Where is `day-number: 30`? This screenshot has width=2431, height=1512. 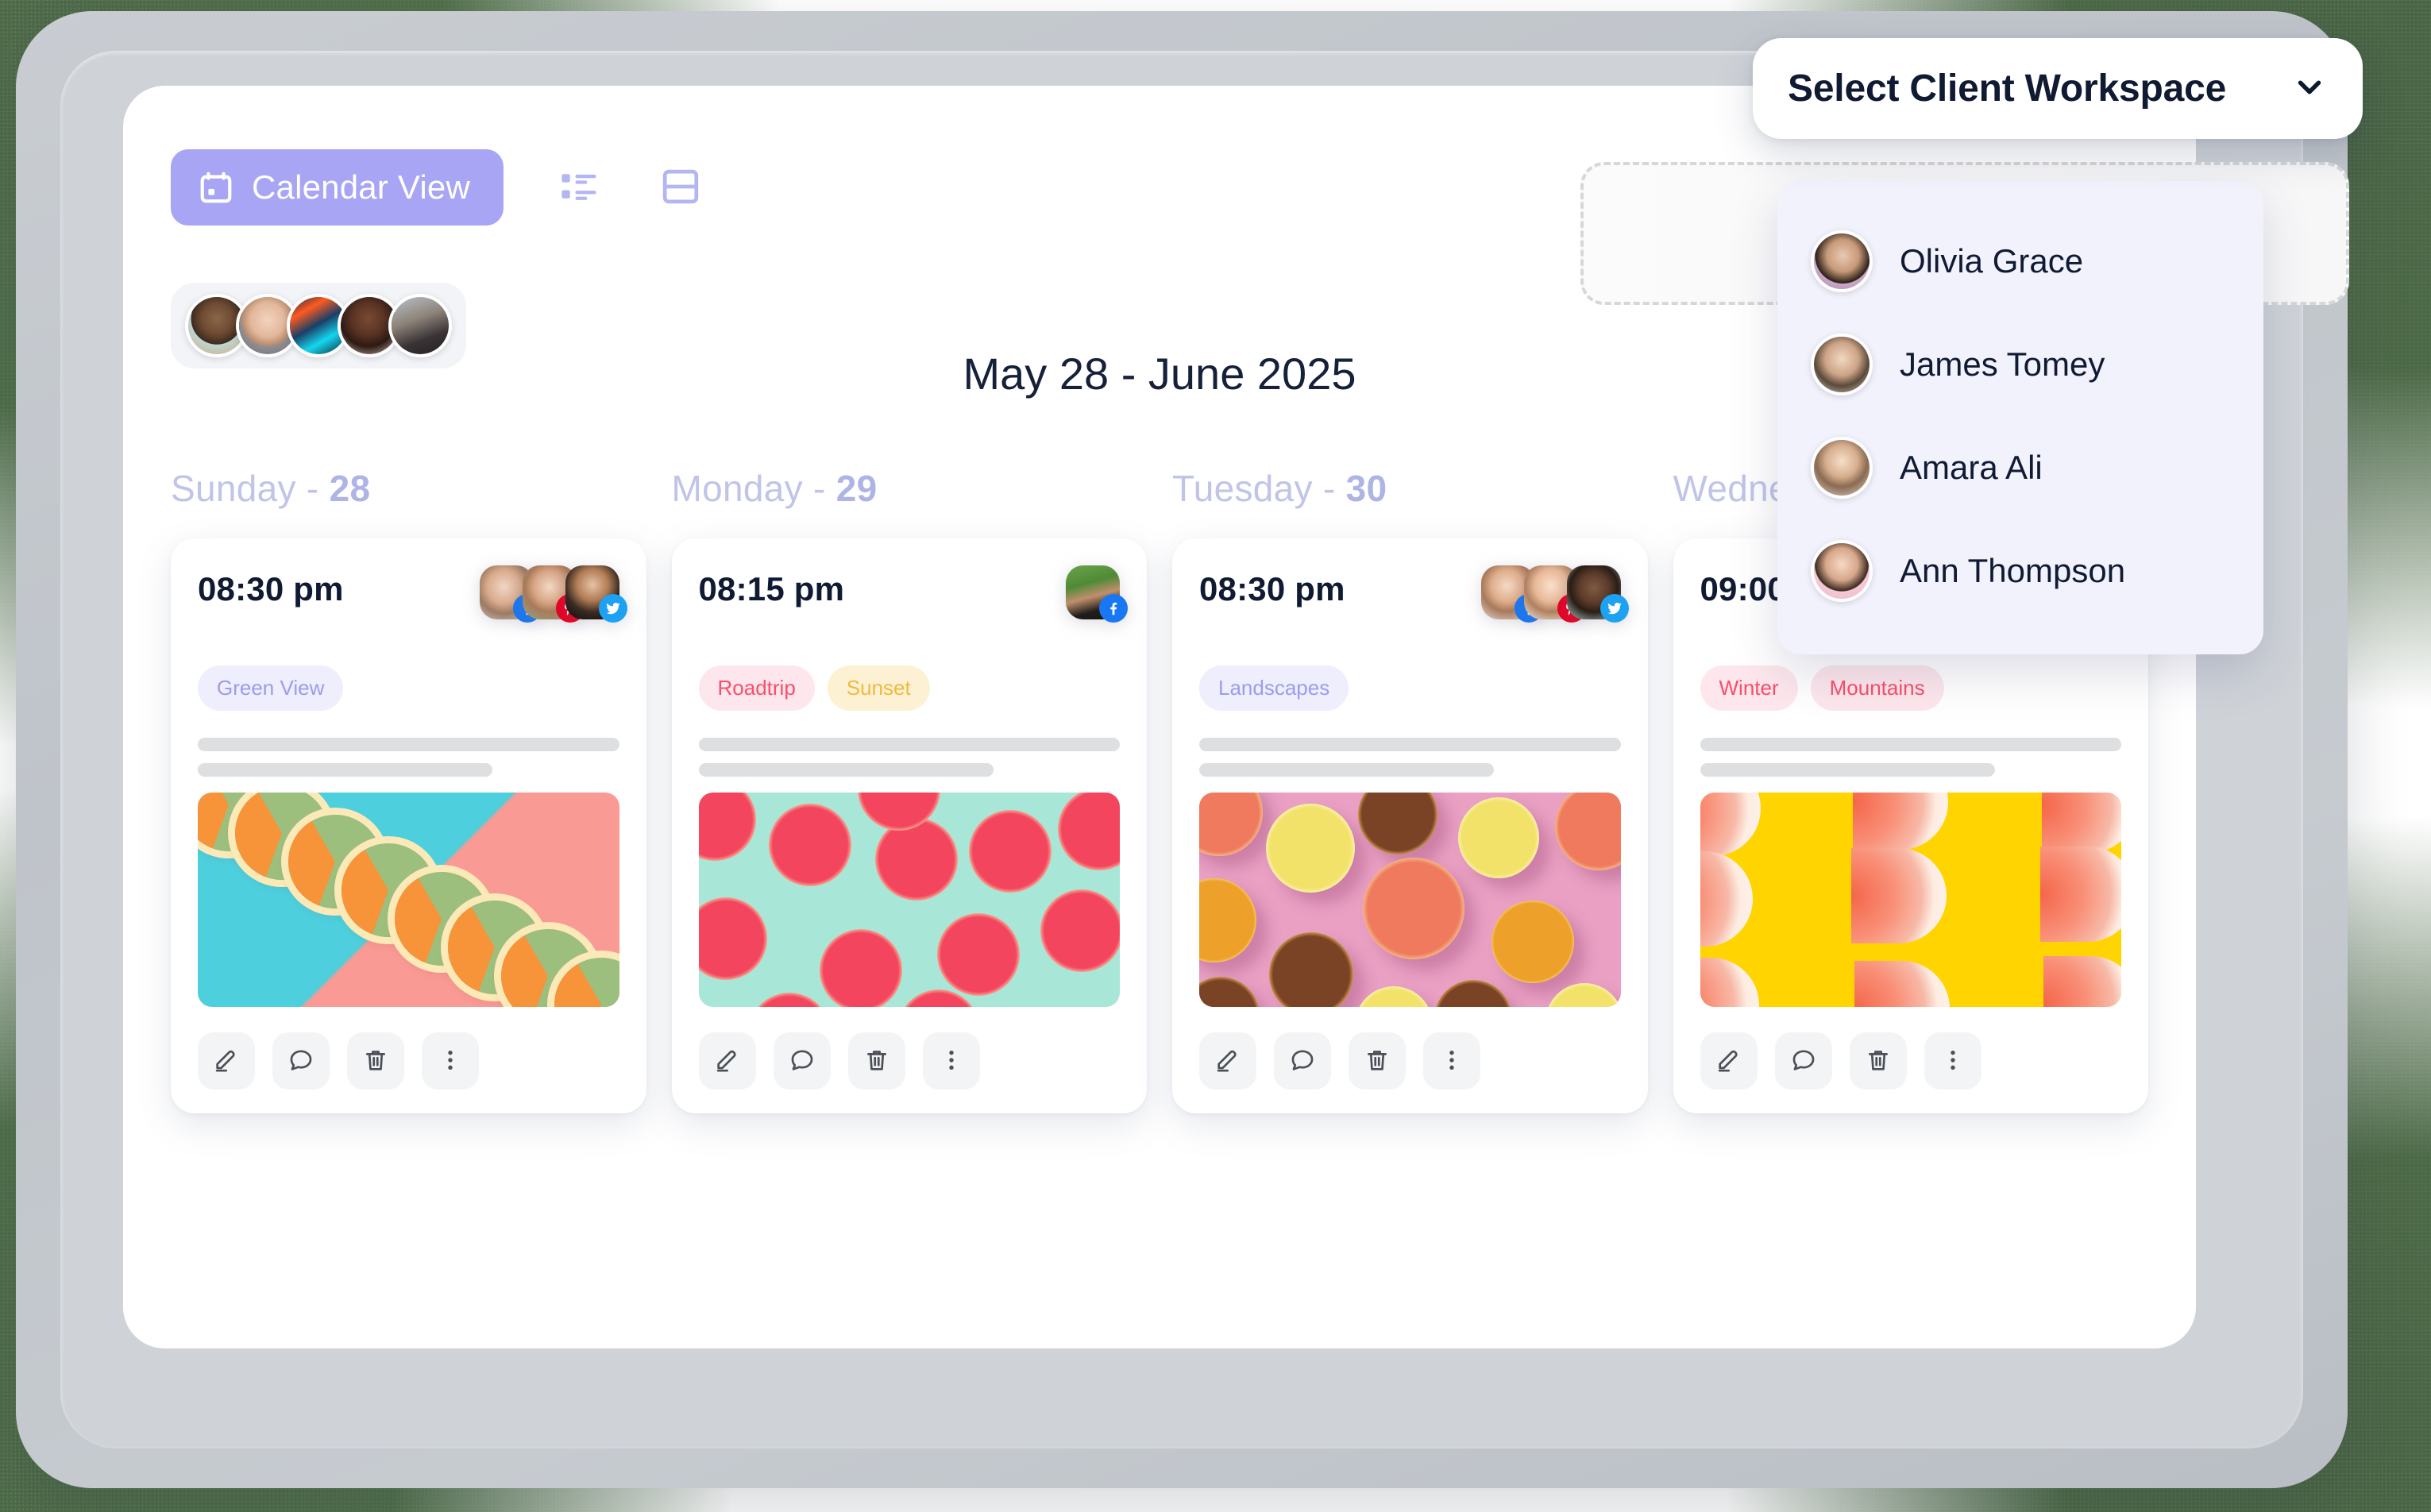
day-number: 30 is located at coordinates (1366, 488).